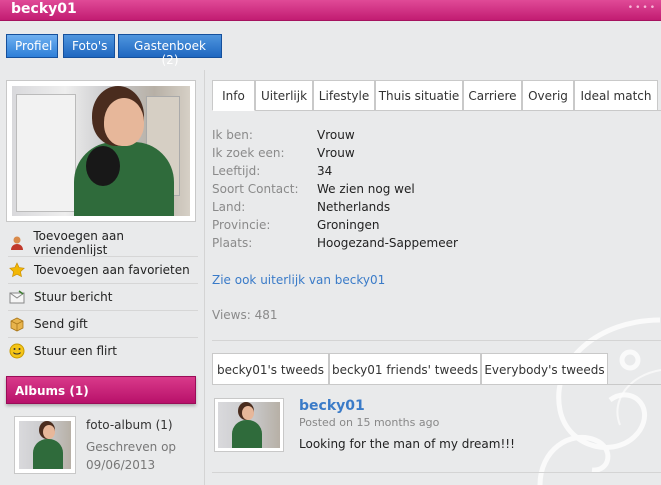  I want to click on album-name: foto-album (1), so click(129, 425).